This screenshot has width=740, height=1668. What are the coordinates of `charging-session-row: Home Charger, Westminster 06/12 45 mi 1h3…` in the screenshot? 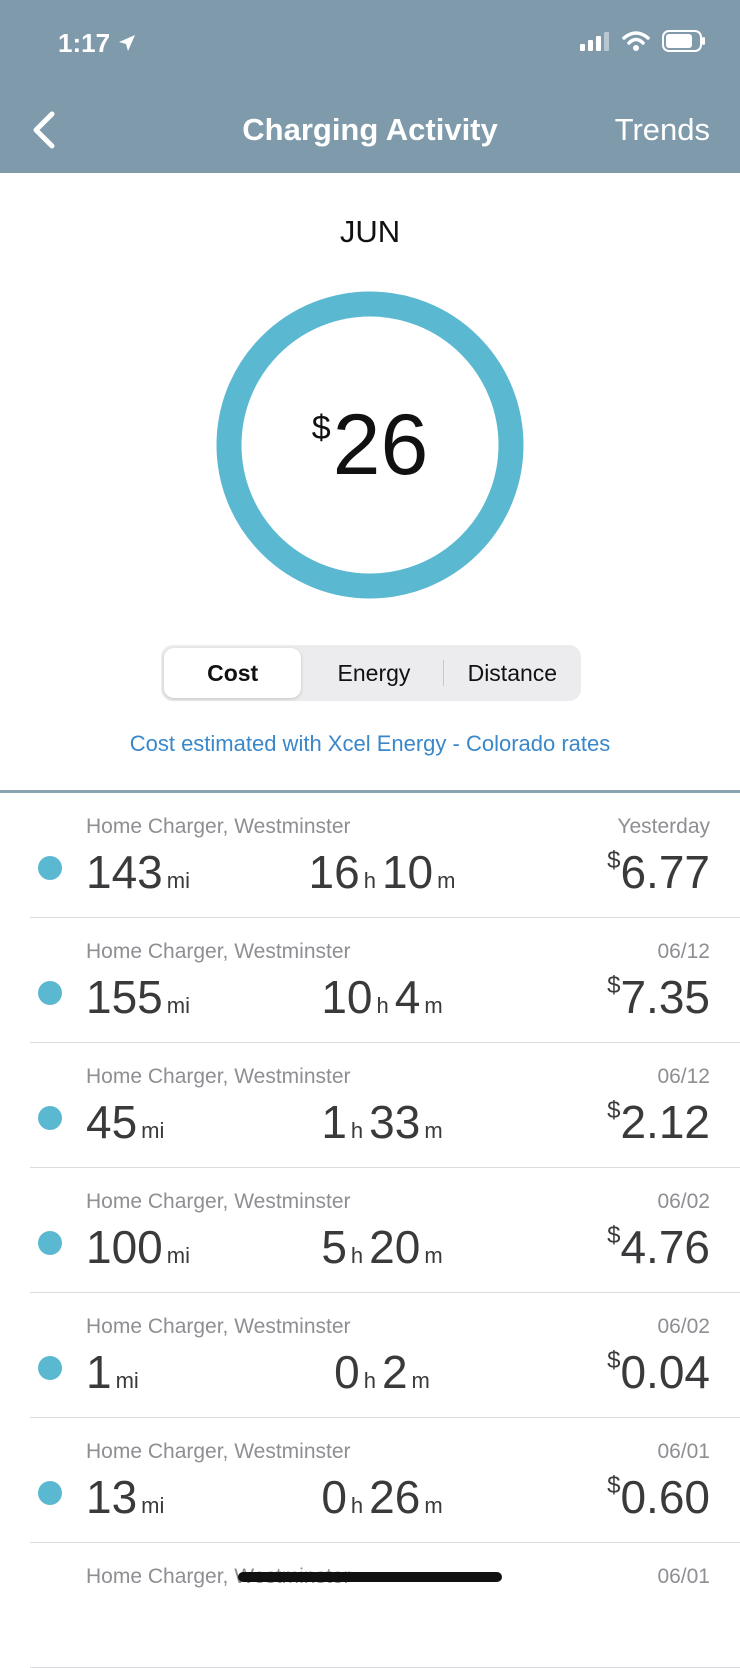 It's located at (385, 1105).